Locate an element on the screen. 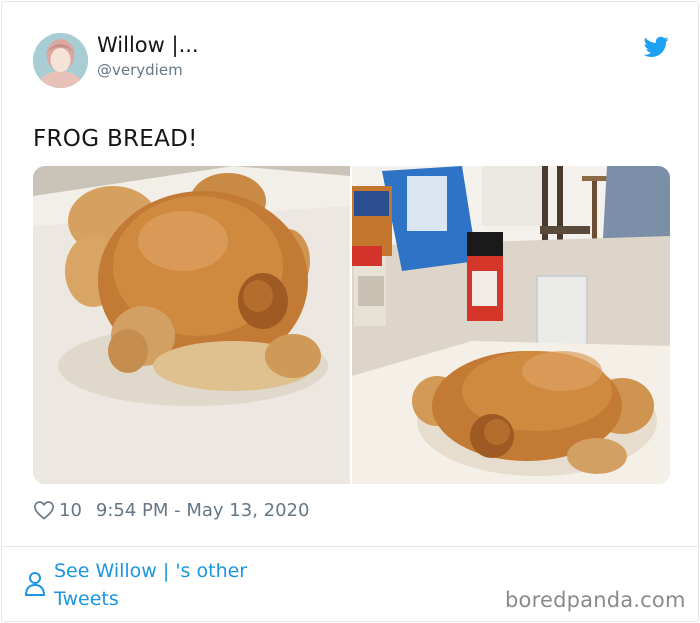 The image size is (700, 623). like-count: 10 is located at coordinates (70, 510).